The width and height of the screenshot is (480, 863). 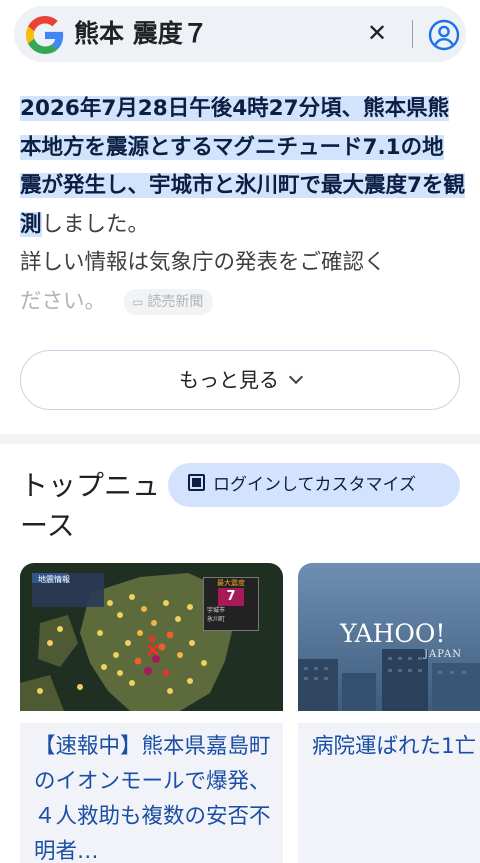 What do you see at coordinates (45, 35) in the screenshot?
I see `google-logo-icon` at bounding box center [45, 35].